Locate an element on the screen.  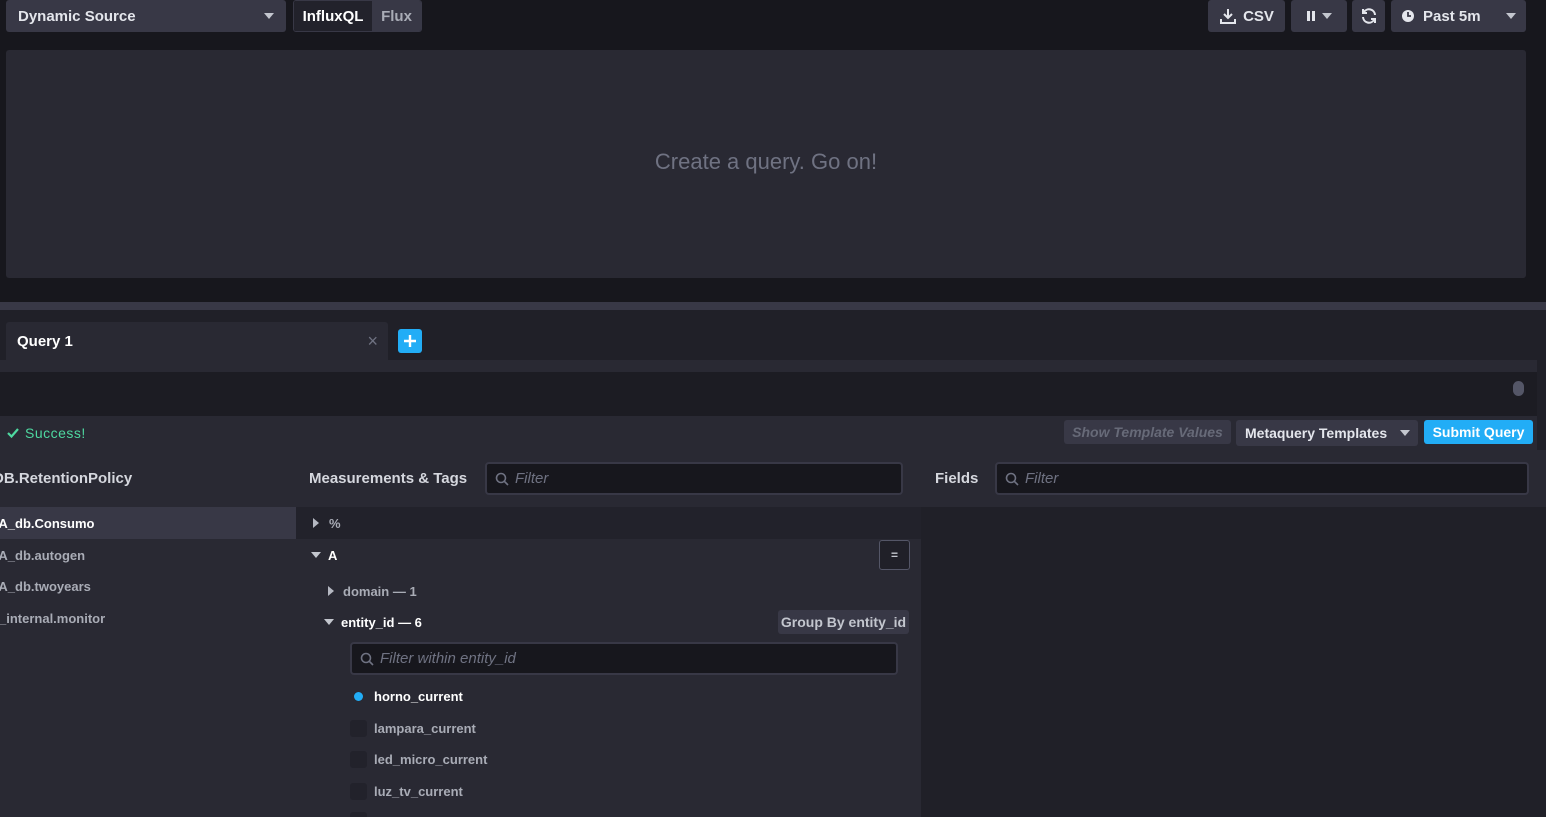
measurement-item-header: A is located at coordinates (608, 555).